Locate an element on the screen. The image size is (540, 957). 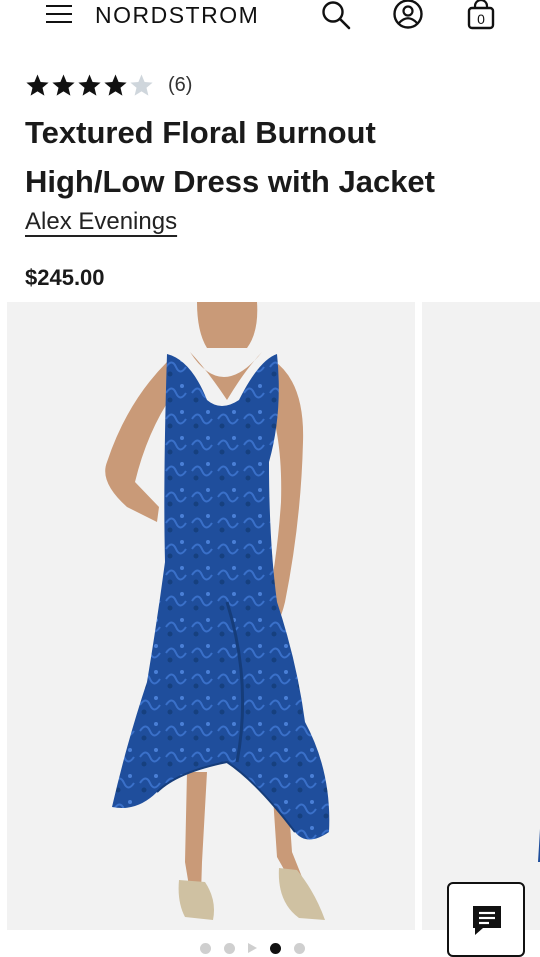
chat-icon is located at coordinates (487, 920).